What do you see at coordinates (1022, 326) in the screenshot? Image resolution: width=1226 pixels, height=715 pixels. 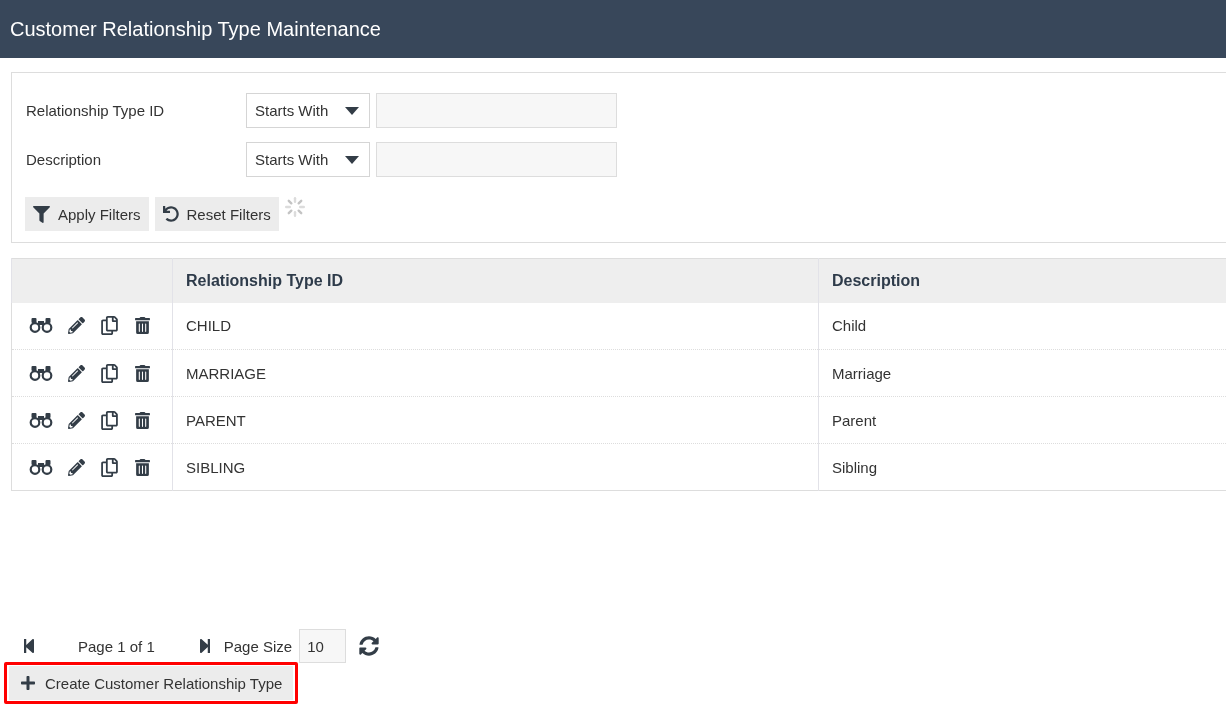 I see `table-cell: Child` at bounding box center [1022, 326].